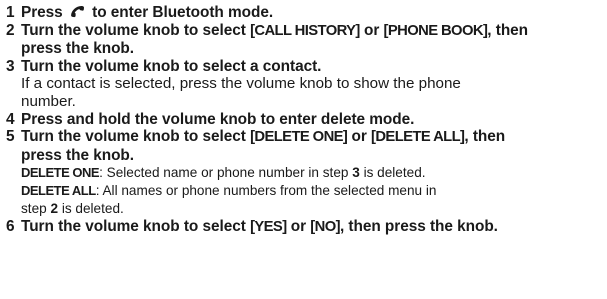 The width and height of the screenshot is (607, 299). Describe the element at coordinates (435, 30) in the screenshot. I see `menu-option: [PHONE BOOK]` at that location.